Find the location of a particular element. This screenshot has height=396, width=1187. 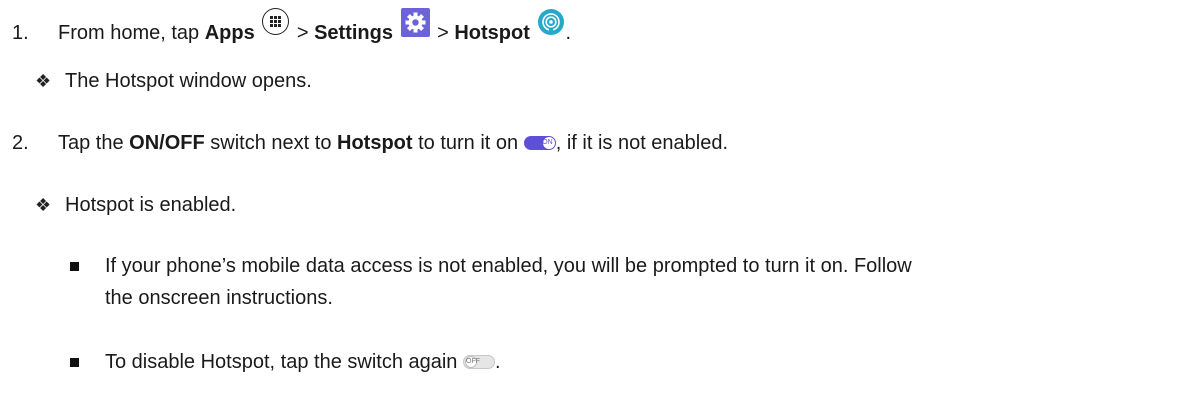

toggle-off-icon: OFF is located at coordinates (479, 362).